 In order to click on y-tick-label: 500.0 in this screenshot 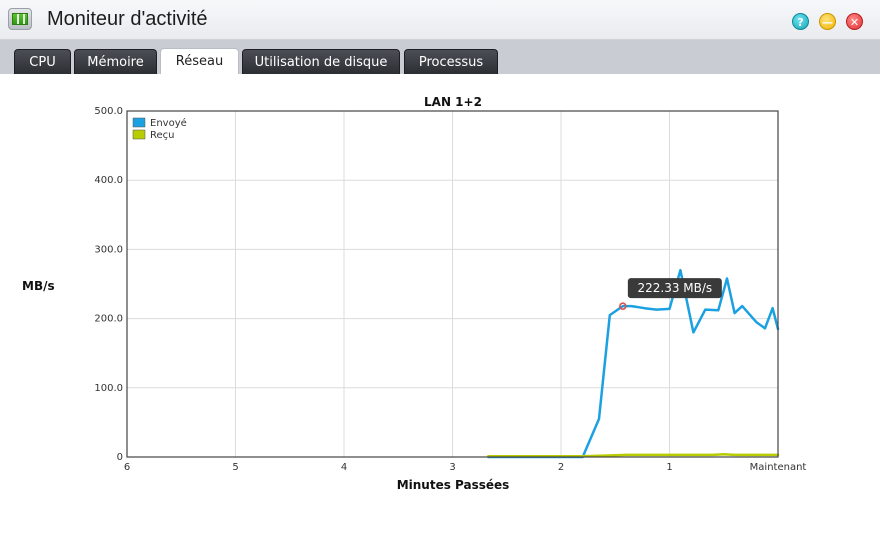, I will do `click(108, 111)`.